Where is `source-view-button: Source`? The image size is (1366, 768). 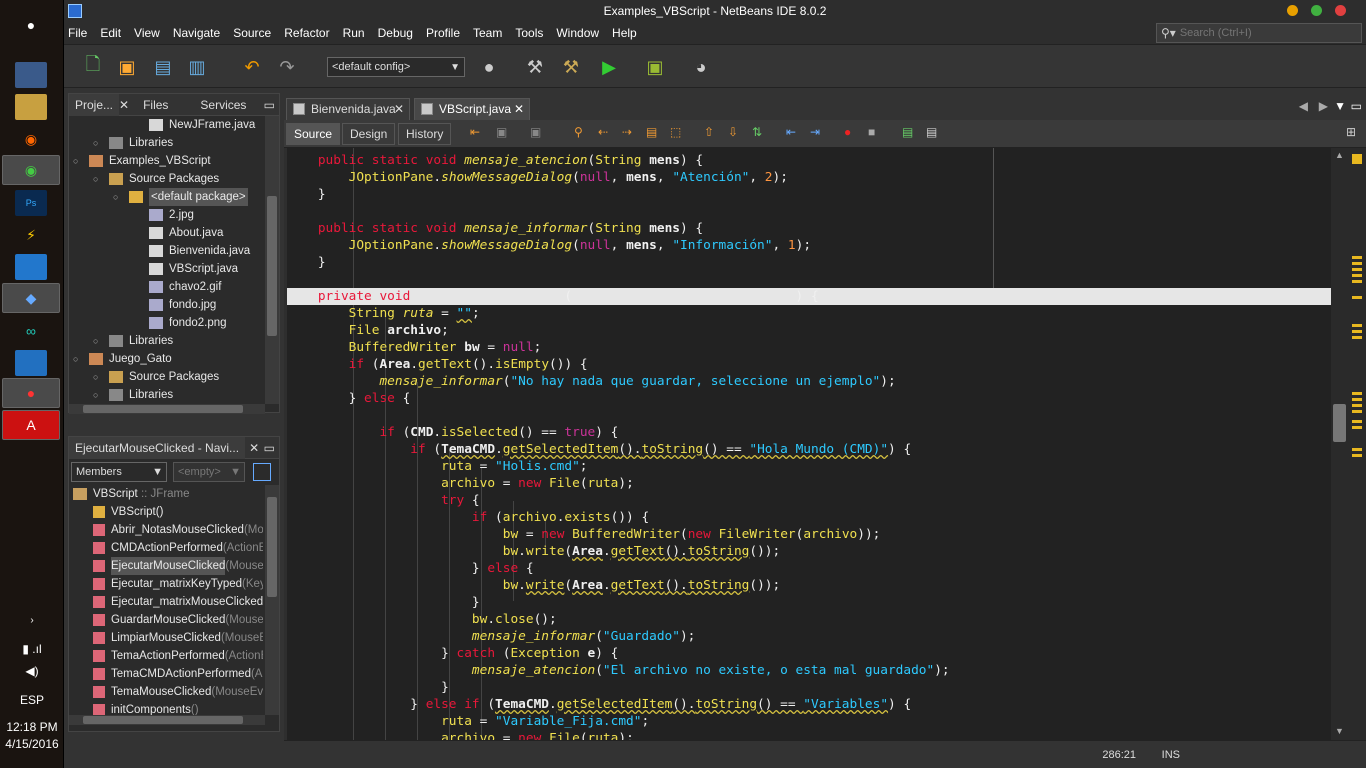 source-view-button: Source is located at coordinates (313, 134).